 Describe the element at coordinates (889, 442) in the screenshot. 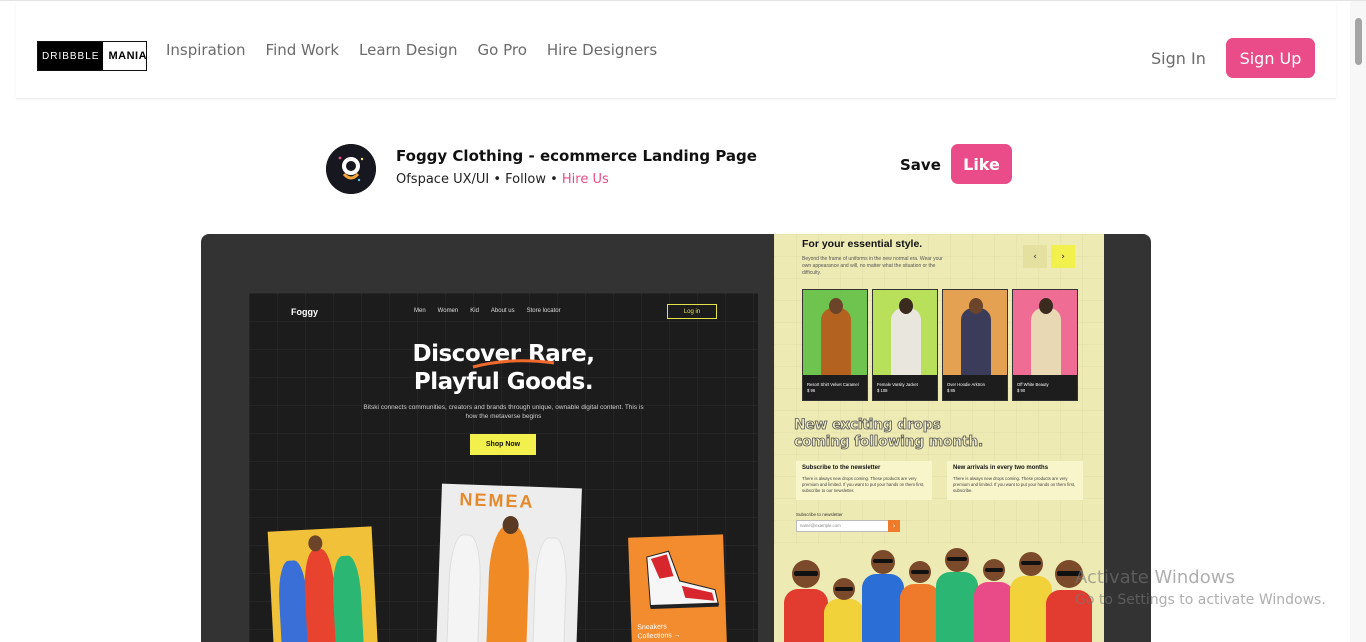

I see `drops-line-2: coming following month.` at that location.